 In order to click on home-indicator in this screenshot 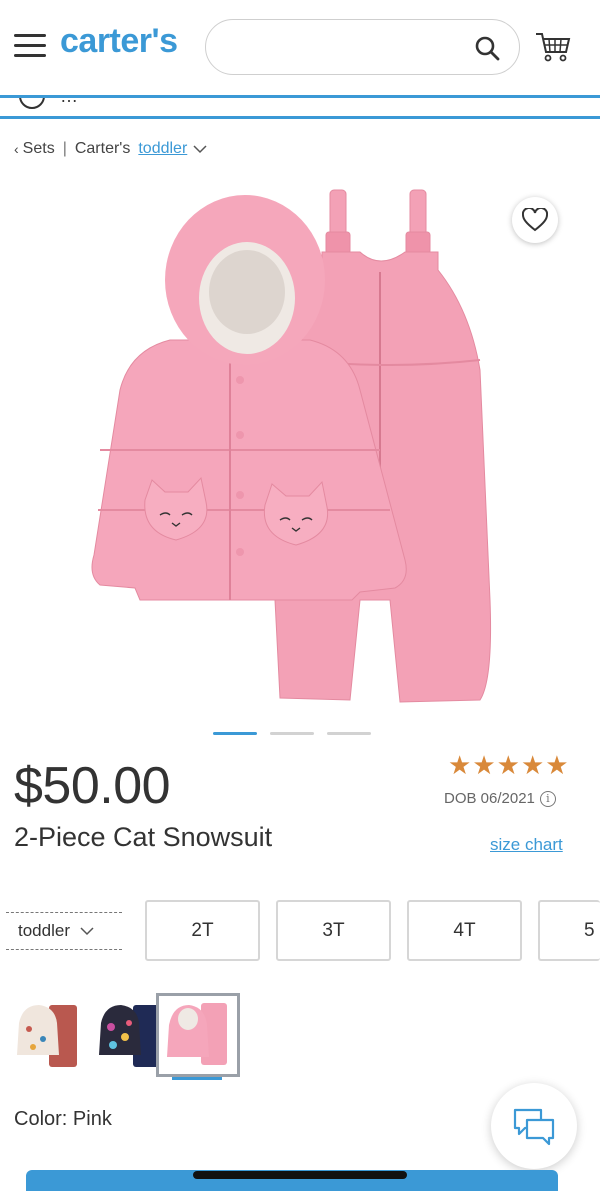, I will do `click(300, 1175)`.